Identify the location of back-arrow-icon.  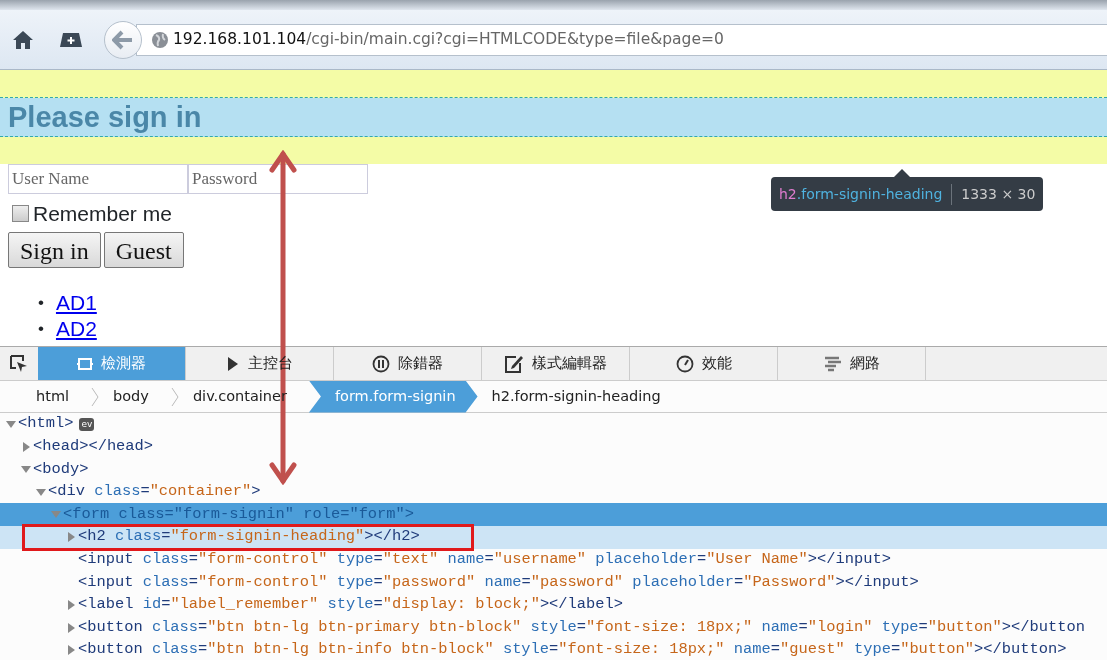
(123, 39).